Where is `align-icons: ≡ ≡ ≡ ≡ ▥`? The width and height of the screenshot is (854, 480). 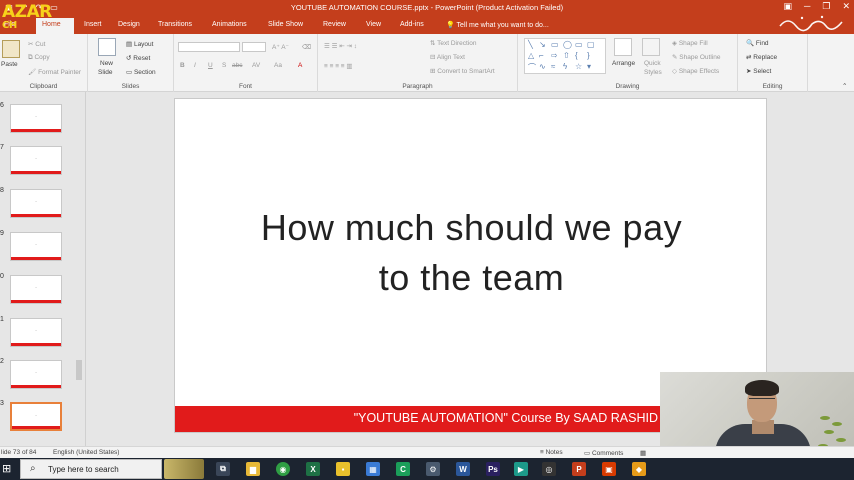
align-icons: ≡ ≡ ≡ ≡ ▥ is located at coordinates (338, 66).